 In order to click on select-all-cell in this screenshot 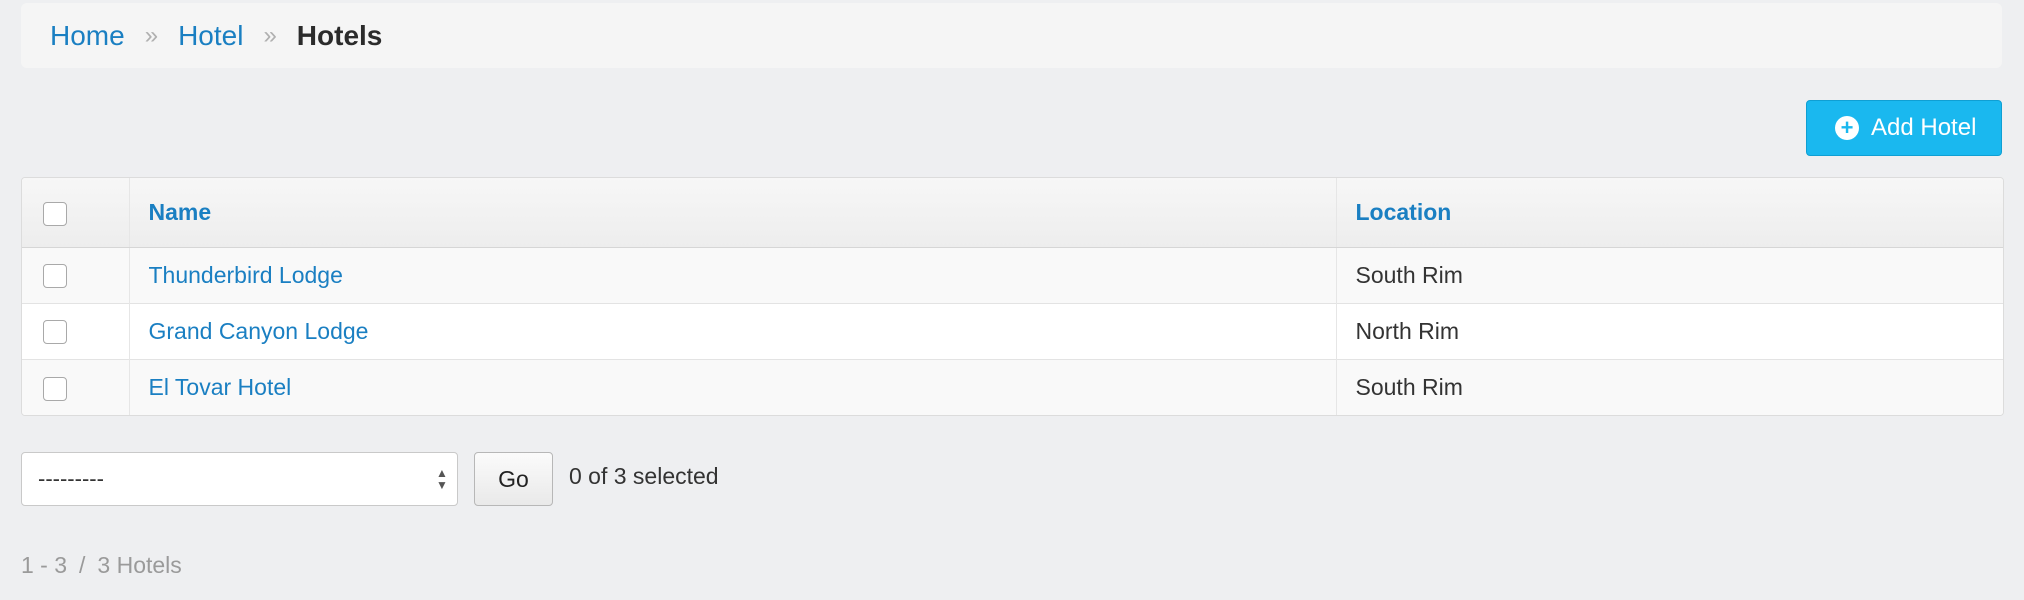, I will do `click(76, 213)`.